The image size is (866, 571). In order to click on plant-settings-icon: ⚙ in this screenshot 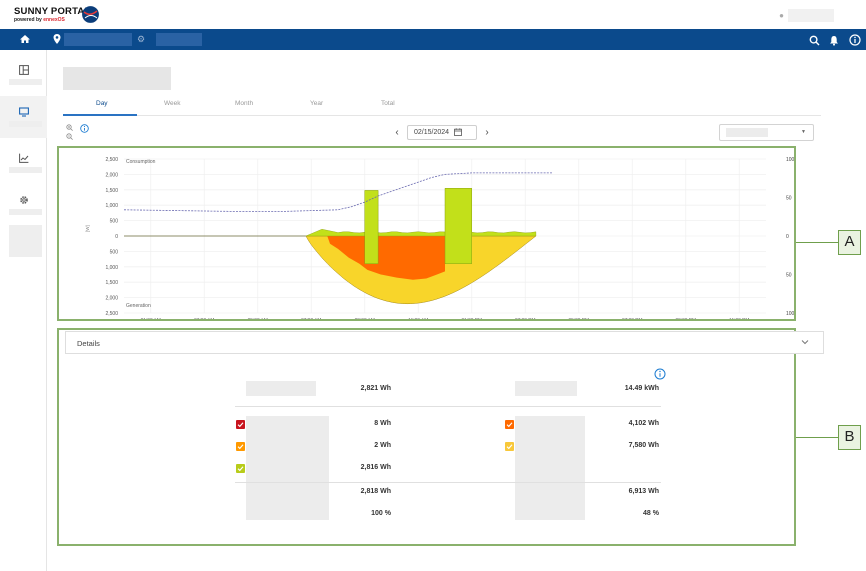, I will do `click(142, 39)`.